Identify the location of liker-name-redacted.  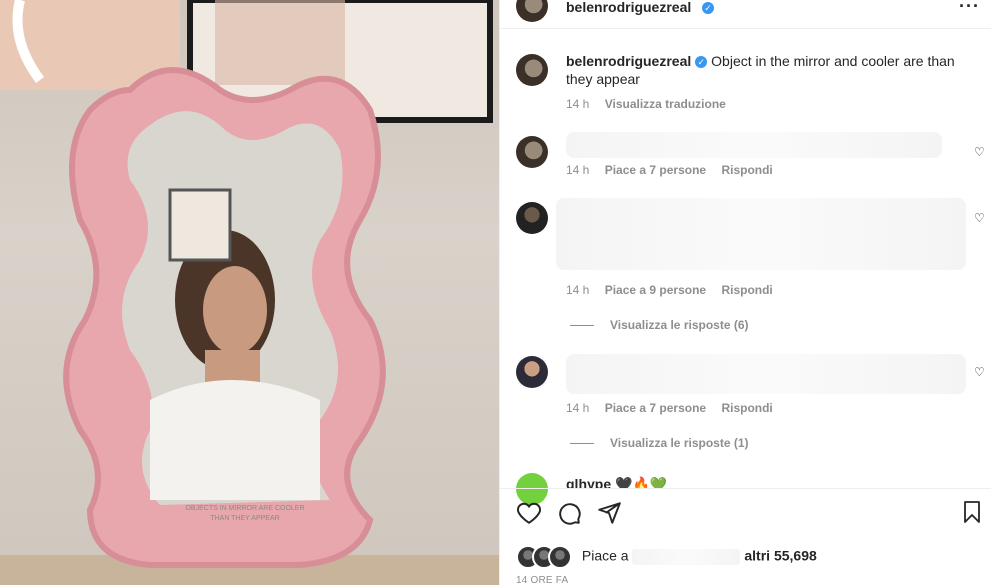
(686, 557).